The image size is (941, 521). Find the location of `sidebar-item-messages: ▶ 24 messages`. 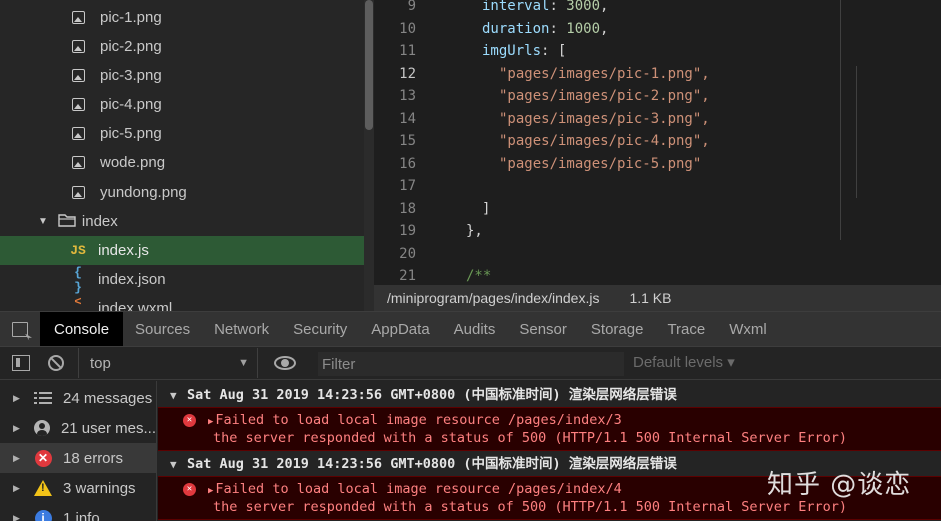

sidebar-item-messages: ▶ 24 messages is located at coordinates (78, 398).